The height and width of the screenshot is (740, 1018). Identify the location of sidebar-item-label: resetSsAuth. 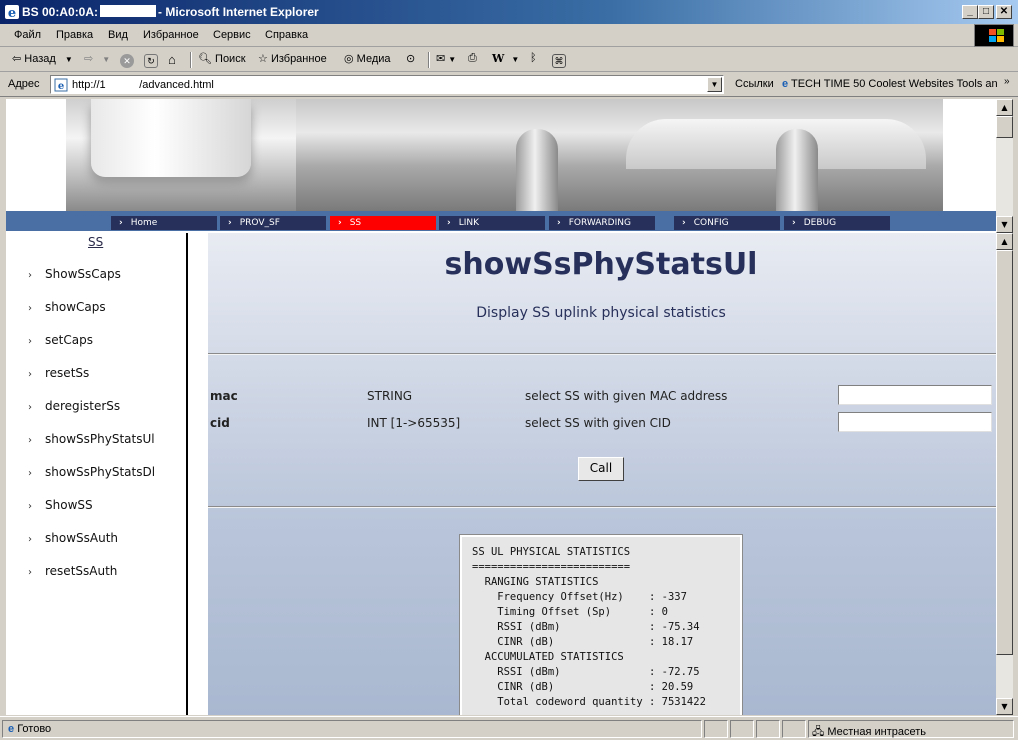
(81, 571).